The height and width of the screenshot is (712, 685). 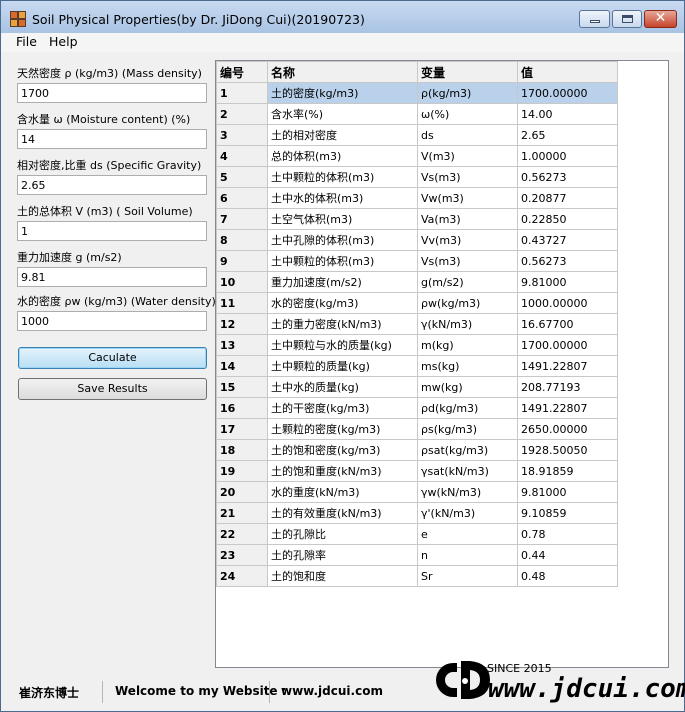 What do you see at coordinates (567, 534) in the screenshot?
I see `row-value: 0.78` at bounding box center [567, 534].